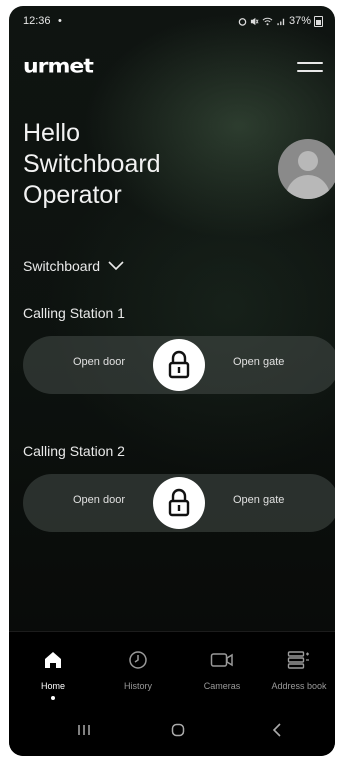 The height and width of the screenshot is (760, 343). What do you see at coordinates (222, 686) in the screenshot?
I see `nav-label: Cameras` at bounding box center [222, 686].